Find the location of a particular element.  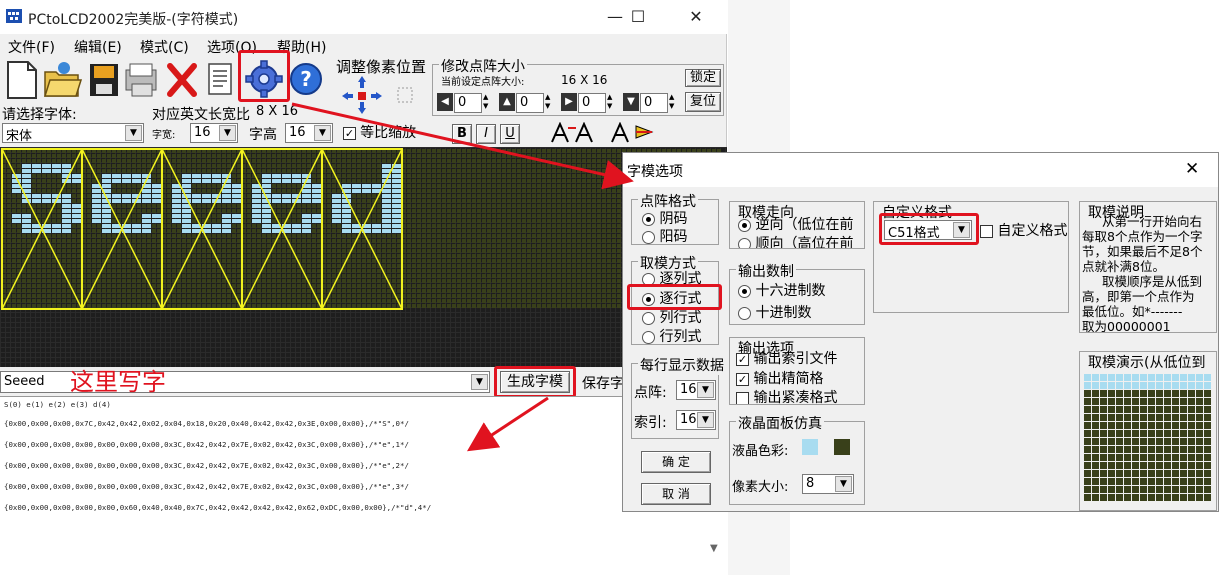

spin-up-stepper-icon: ▲ ▼ is located at coordinates (550, 102).